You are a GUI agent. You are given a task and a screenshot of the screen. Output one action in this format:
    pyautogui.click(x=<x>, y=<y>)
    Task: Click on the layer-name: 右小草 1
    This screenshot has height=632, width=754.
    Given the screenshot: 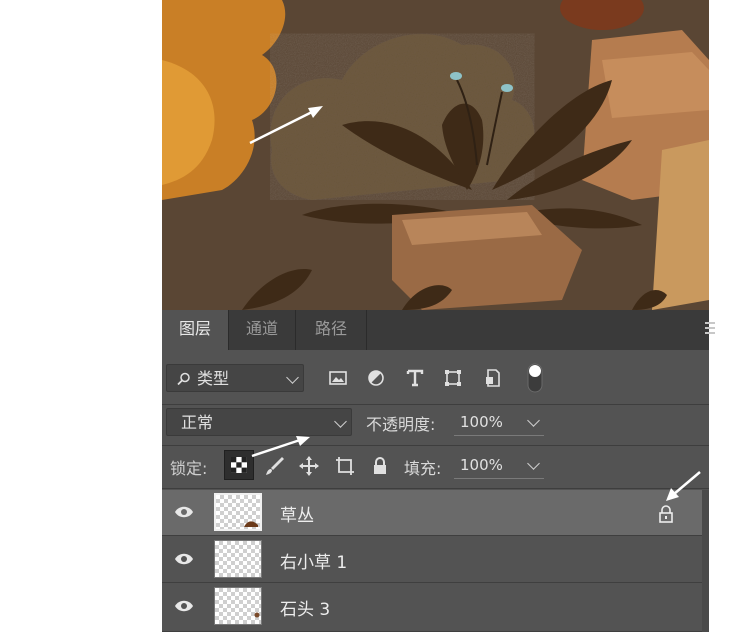 What is the action you would take?
    pyautogui.click(x=314, y=563)
    